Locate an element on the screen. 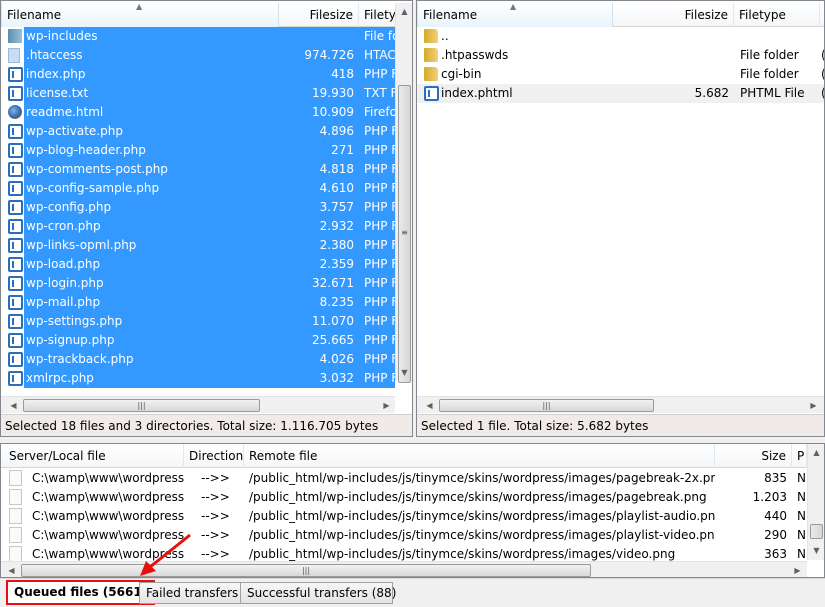 This screenshot has height=607, width=825. local-file-row: wp-signup.php 25.665 PHP F is located at coordinates (198, 340).